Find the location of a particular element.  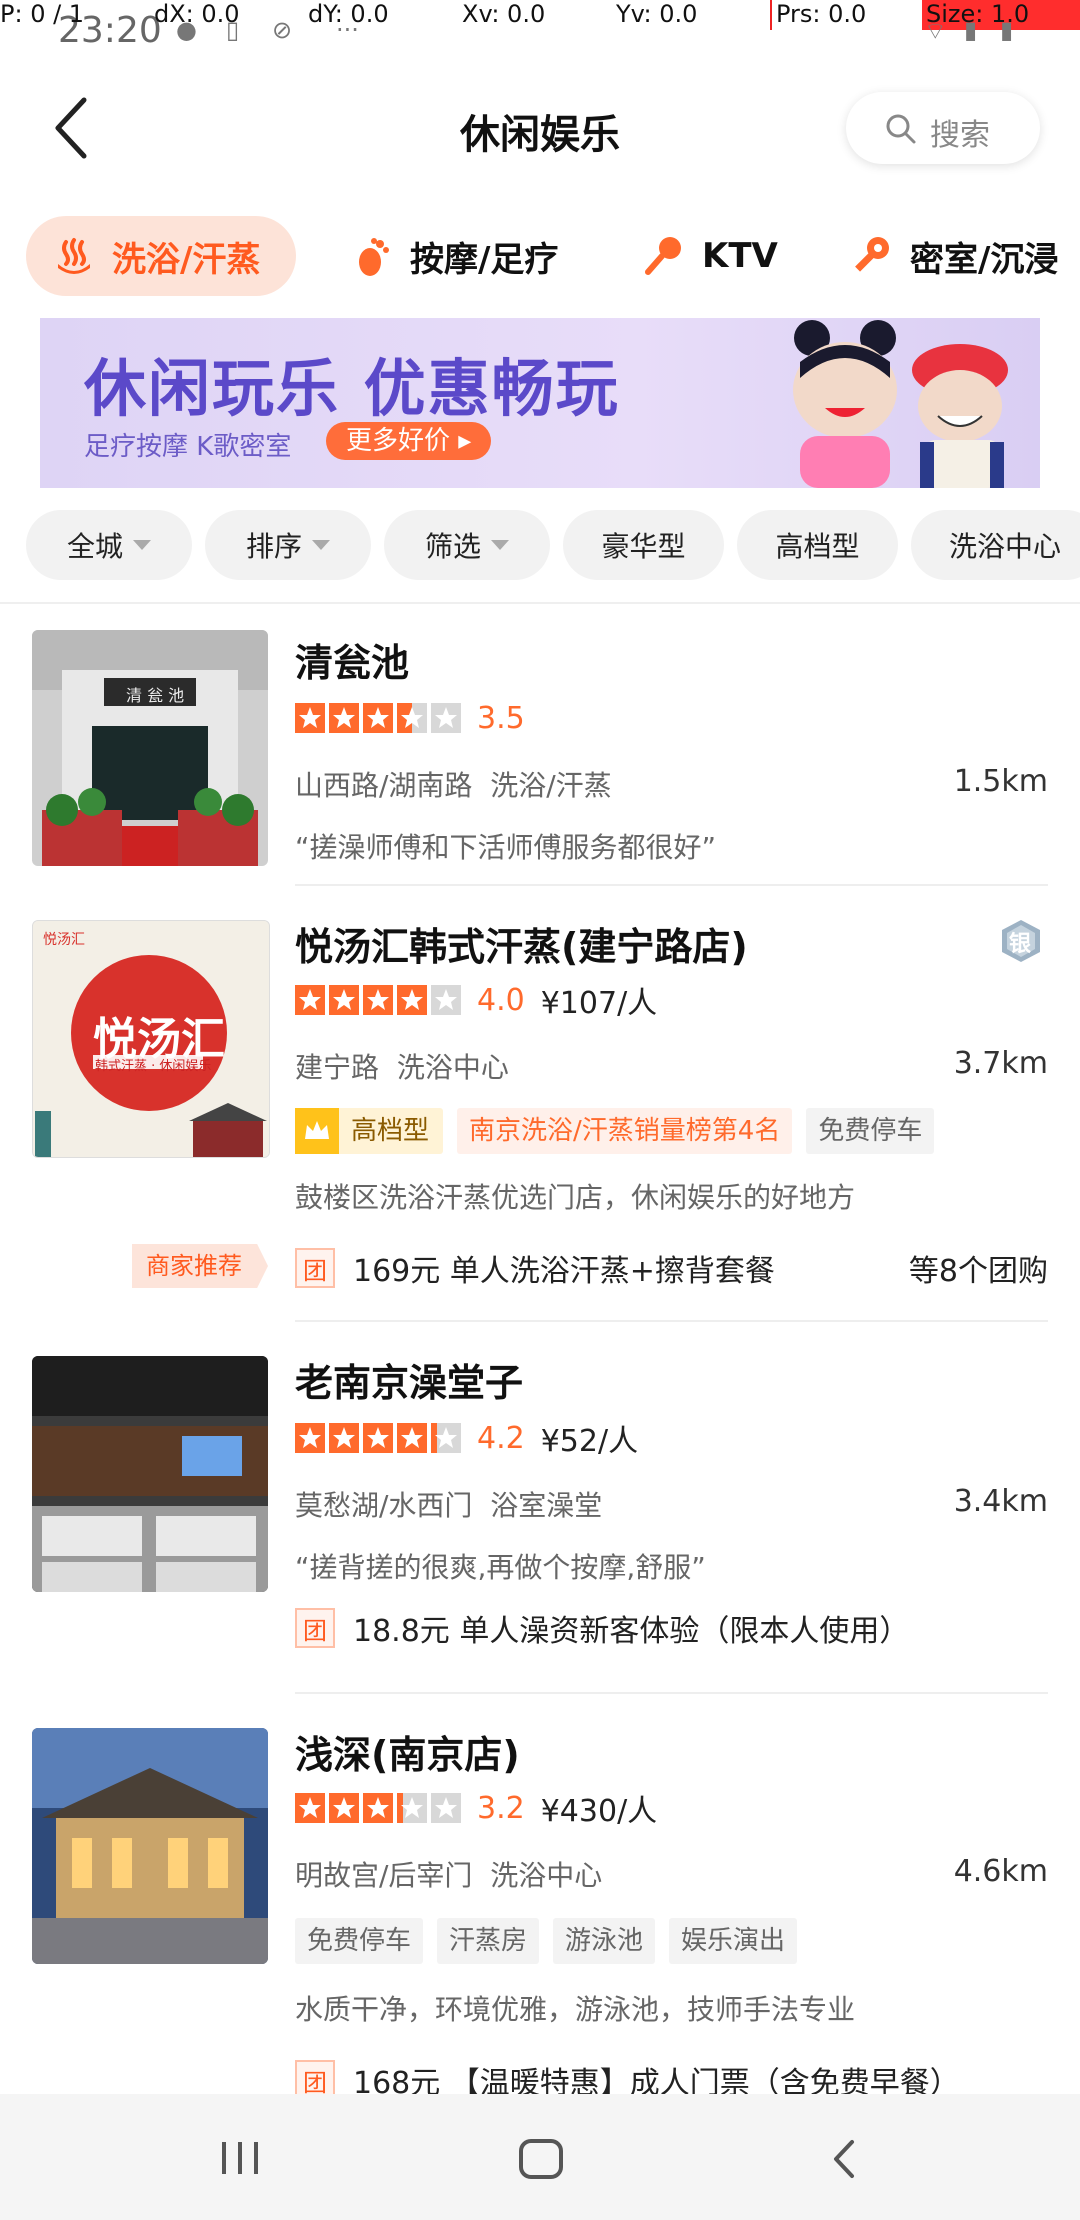

rating-stars: 4.2 ¥52/人 is located at coordinates (466, 1439).